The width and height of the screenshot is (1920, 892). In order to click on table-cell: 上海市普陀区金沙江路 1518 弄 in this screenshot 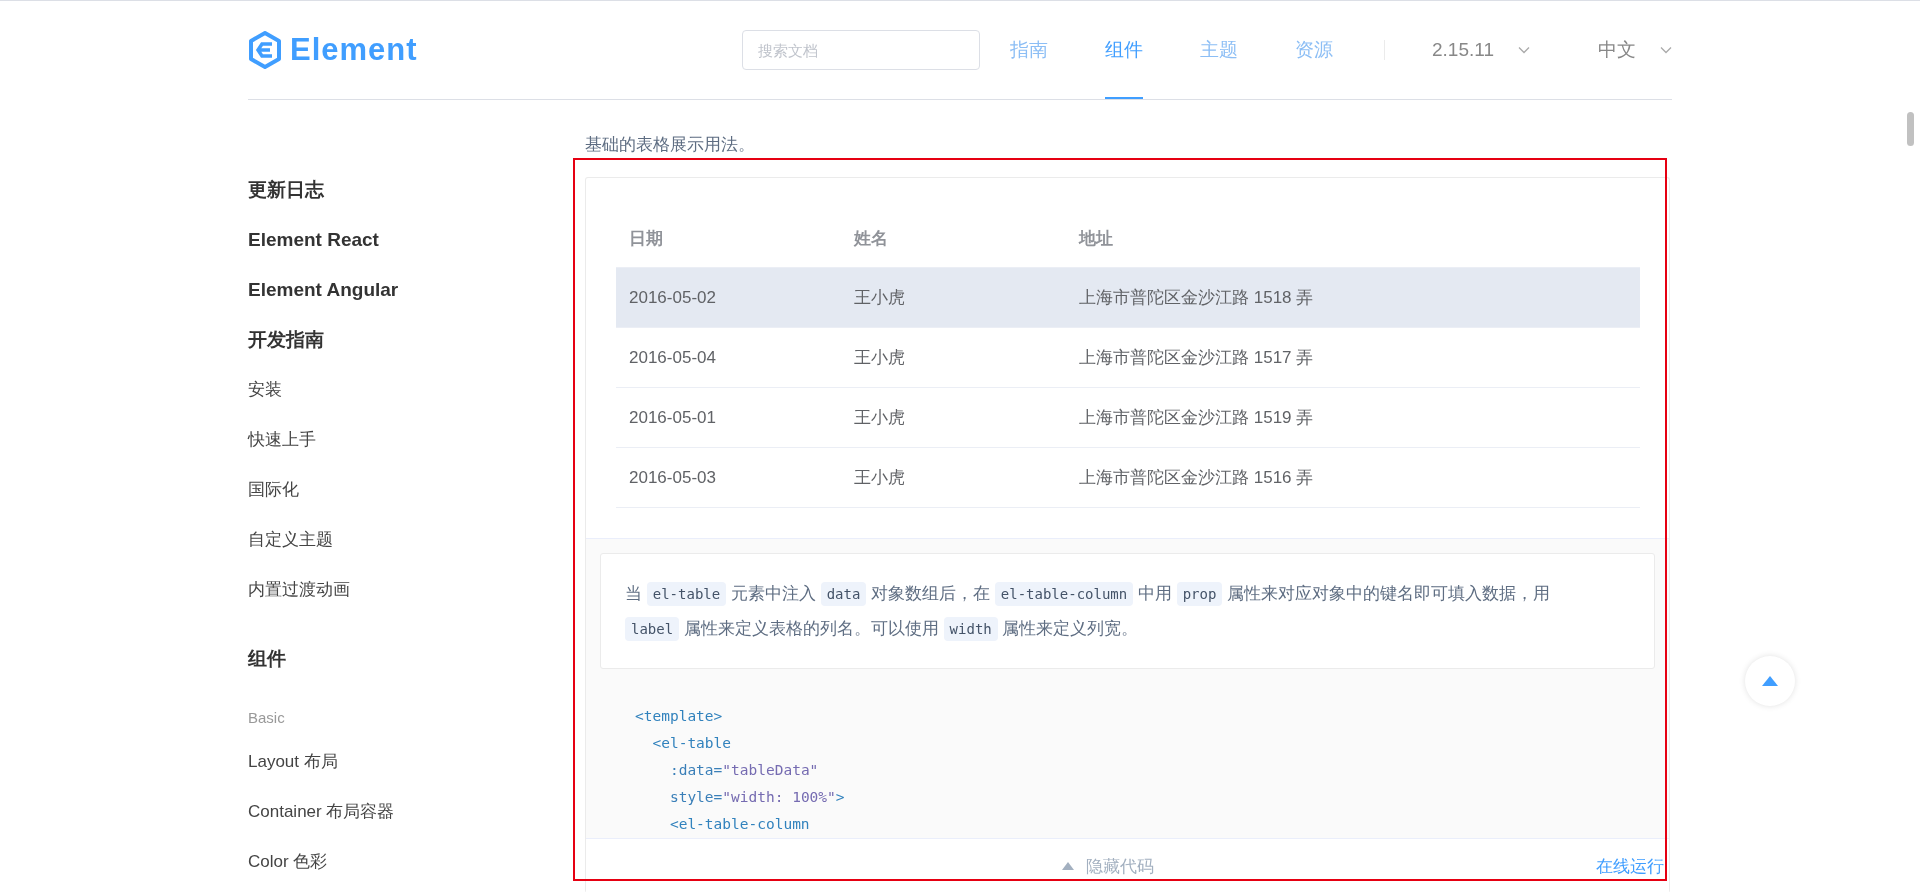, I will do `click(1196, 297)`.